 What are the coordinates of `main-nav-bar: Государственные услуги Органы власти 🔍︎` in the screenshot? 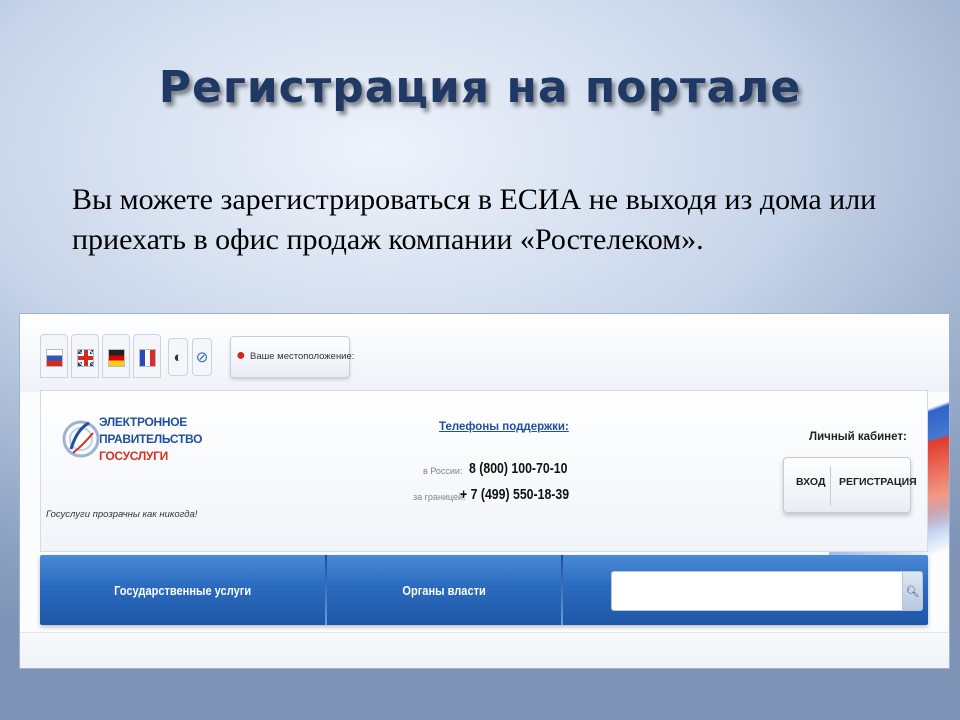 It's located at (484, 590).